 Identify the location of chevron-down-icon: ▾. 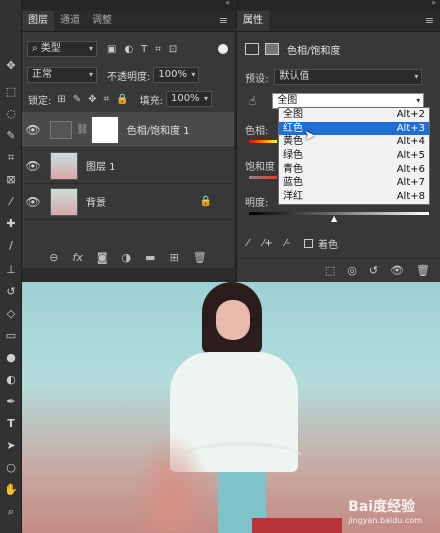
(416, 76).